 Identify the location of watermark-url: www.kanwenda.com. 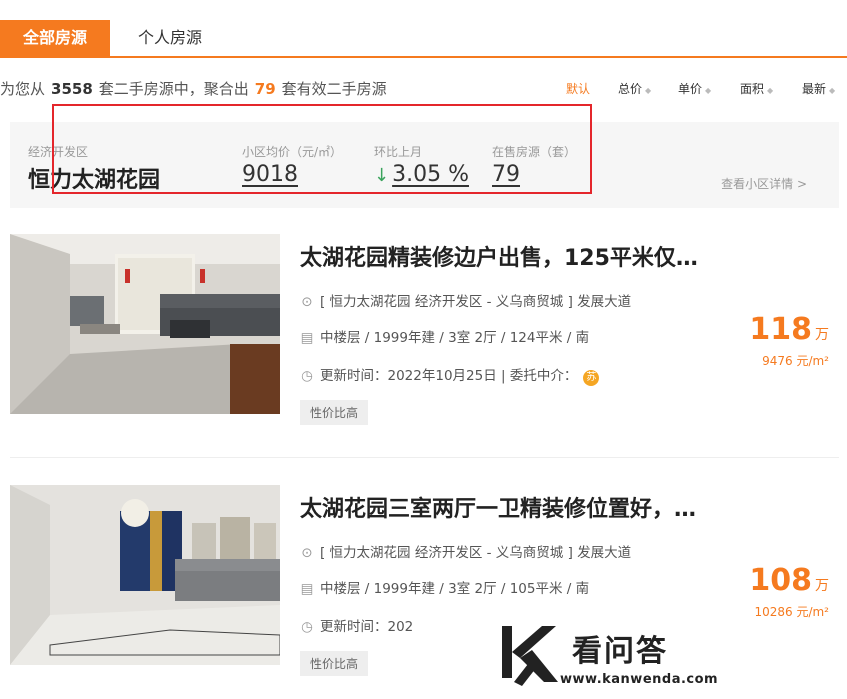
(639, 679).